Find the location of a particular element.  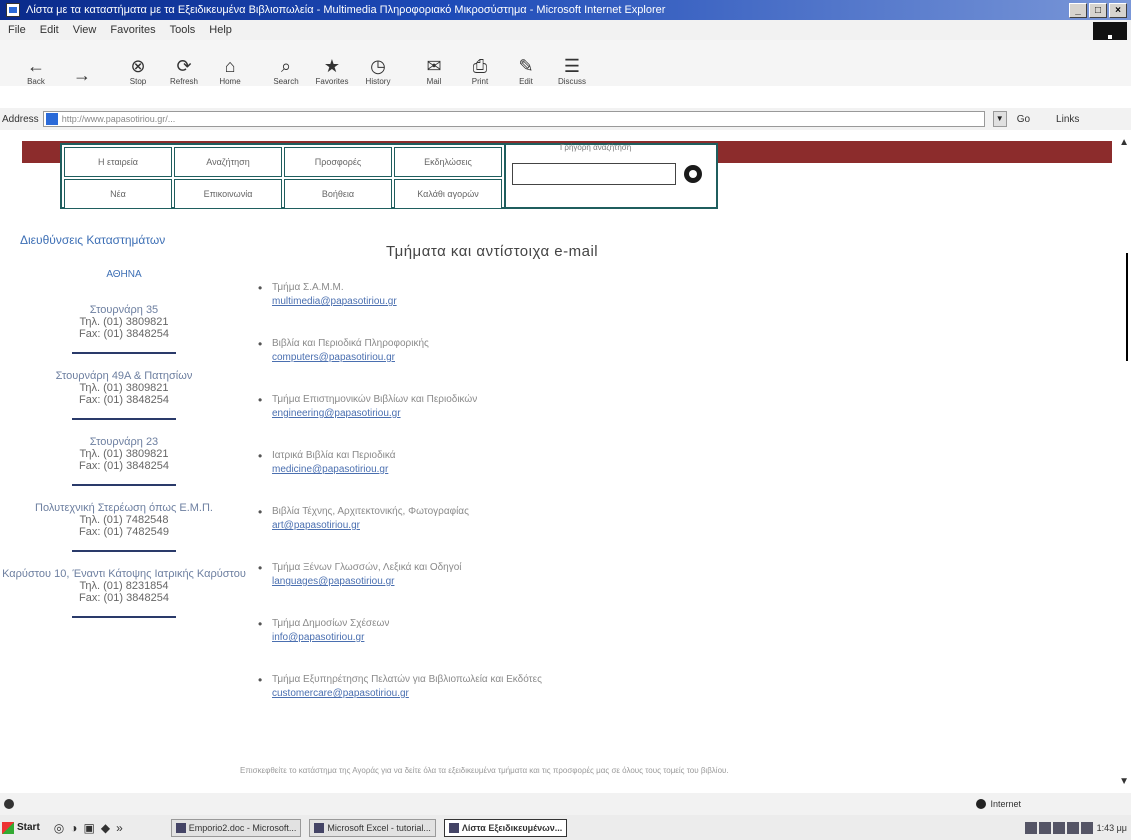

forward-arrow-icon: → is located at coordinates (82, 75).